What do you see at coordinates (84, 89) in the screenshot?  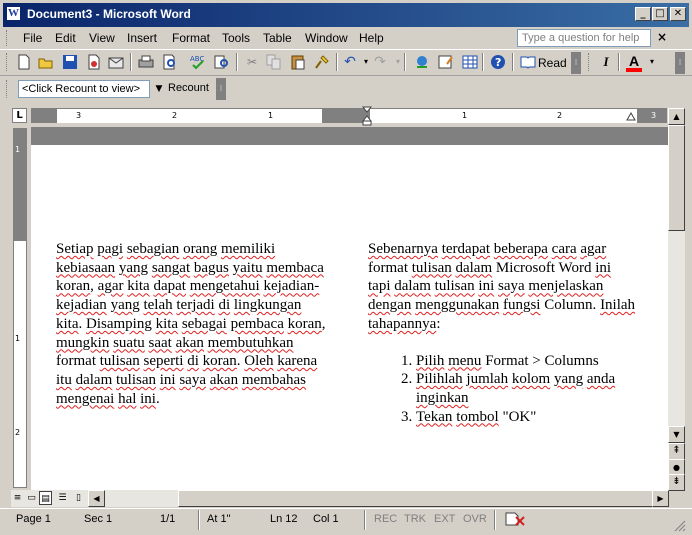 I see `word-count-select: <Click Recount to view>` at bounding box center [84, 89].